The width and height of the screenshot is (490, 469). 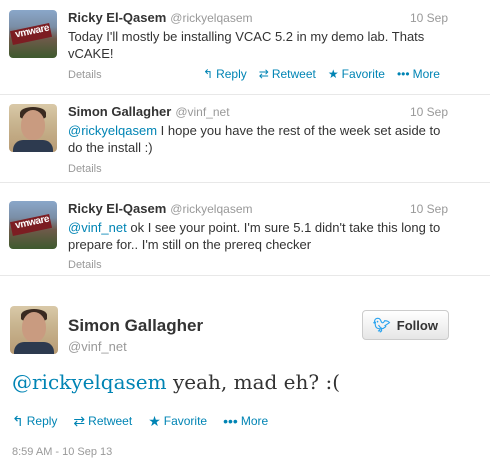 I want to click on author-name: Simon Gallagher, so click(x=119, y=111).